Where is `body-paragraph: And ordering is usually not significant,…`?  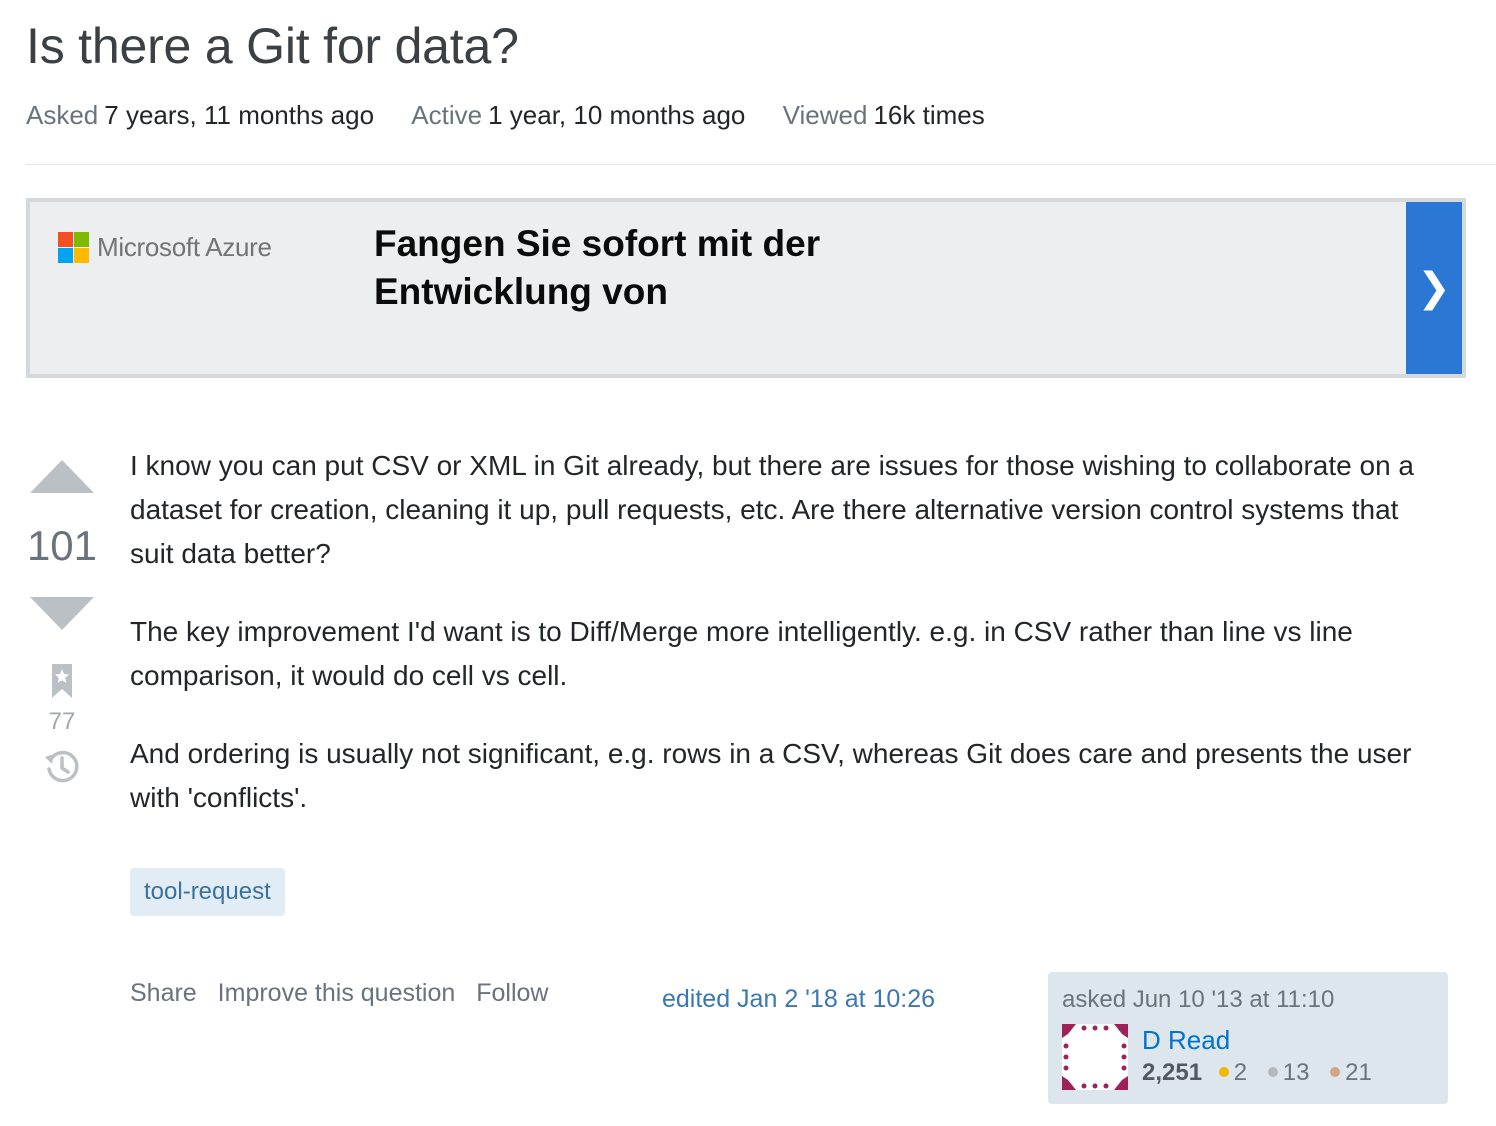 body-paragraph: And ordering is usually not significant,… is located at coordinates (771, 775).